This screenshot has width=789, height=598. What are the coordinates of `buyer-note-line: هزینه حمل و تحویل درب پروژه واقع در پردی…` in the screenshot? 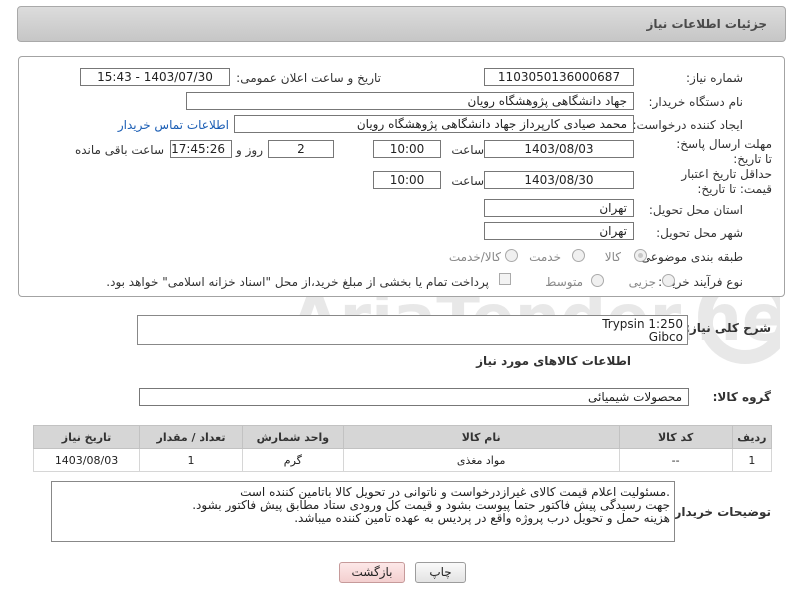 It's located at (482, 518).